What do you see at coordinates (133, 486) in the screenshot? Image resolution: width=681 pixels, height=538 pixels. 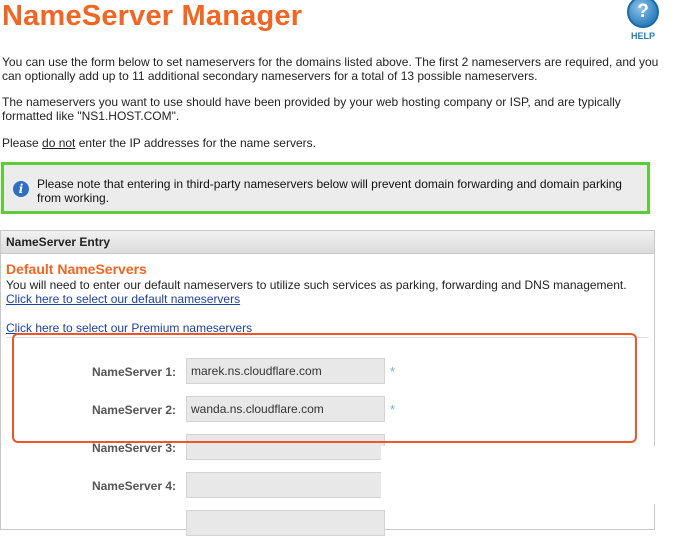 I see `nameserver-label: NameServer 4:` at bounding box center [133, 486].